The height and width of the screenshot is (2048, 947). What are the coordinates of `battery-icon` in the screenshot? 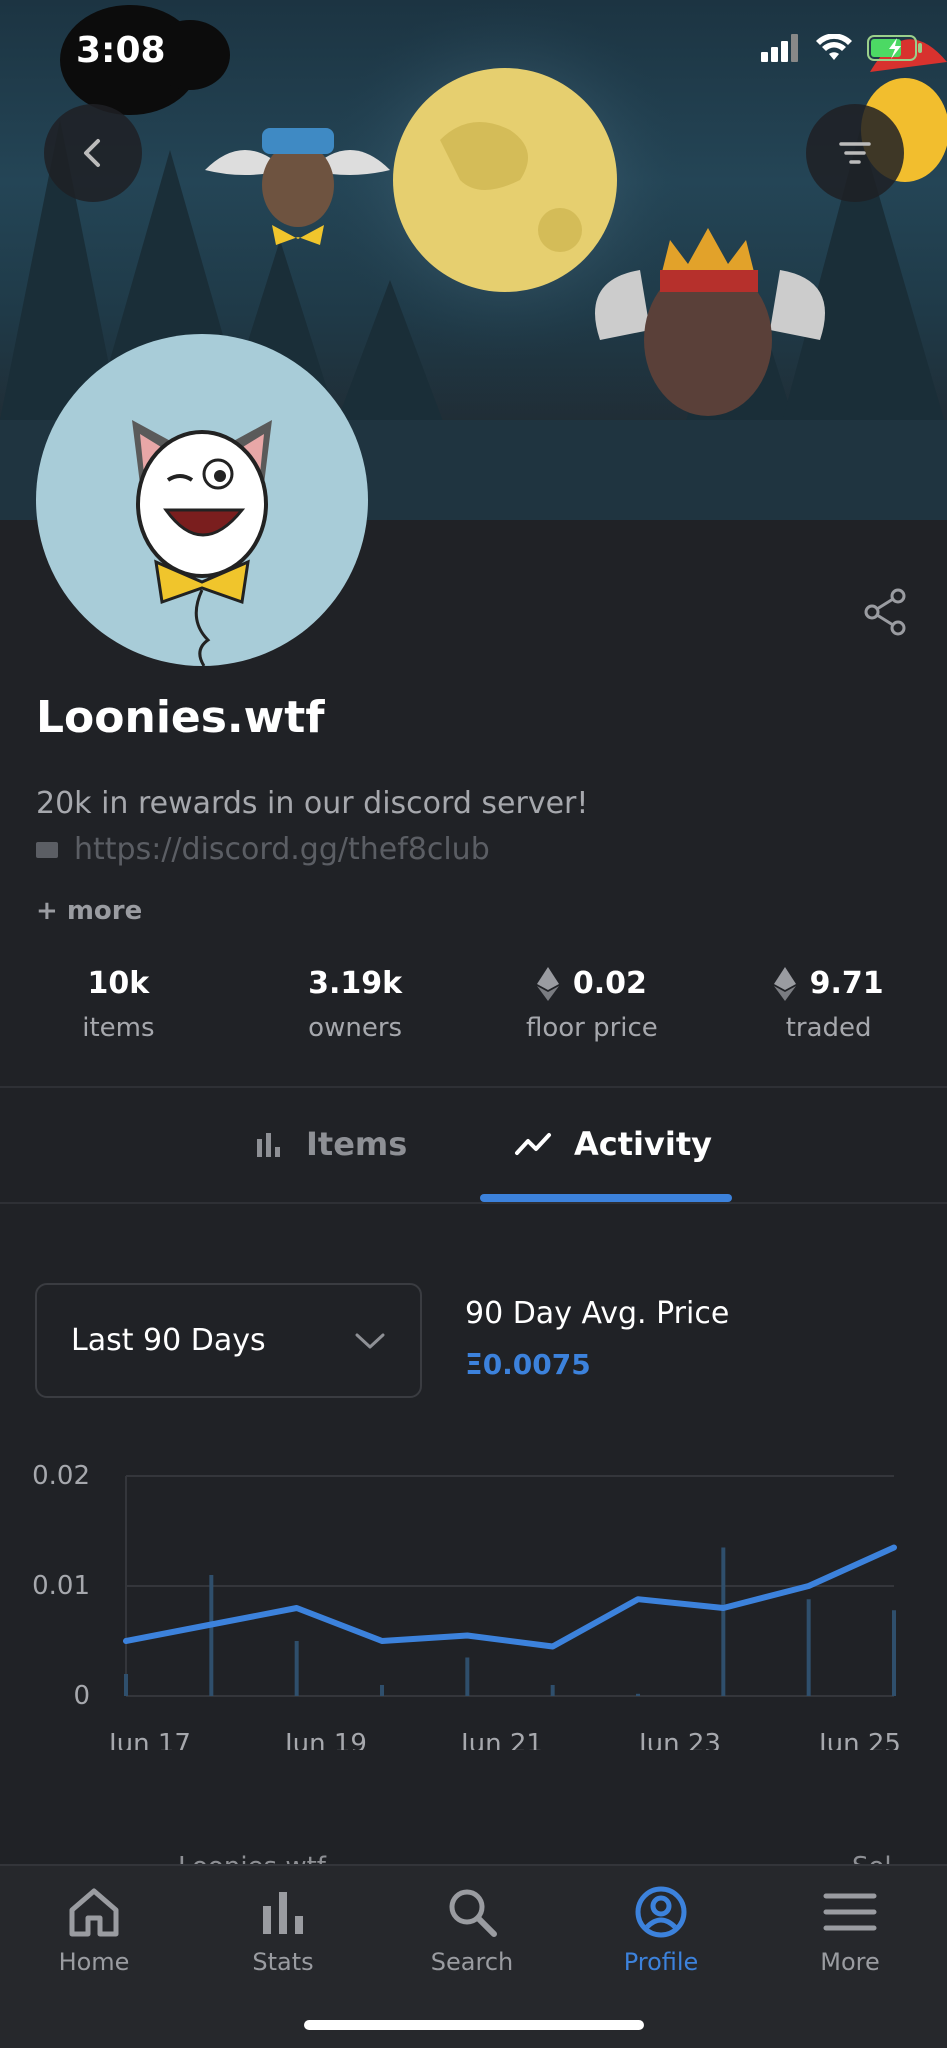 It's located at (894, 48).